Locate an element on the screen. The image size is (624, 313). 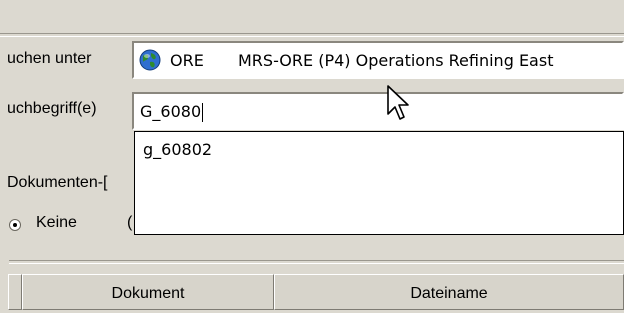
column-header-spacer is located at coordinates (15, 292).